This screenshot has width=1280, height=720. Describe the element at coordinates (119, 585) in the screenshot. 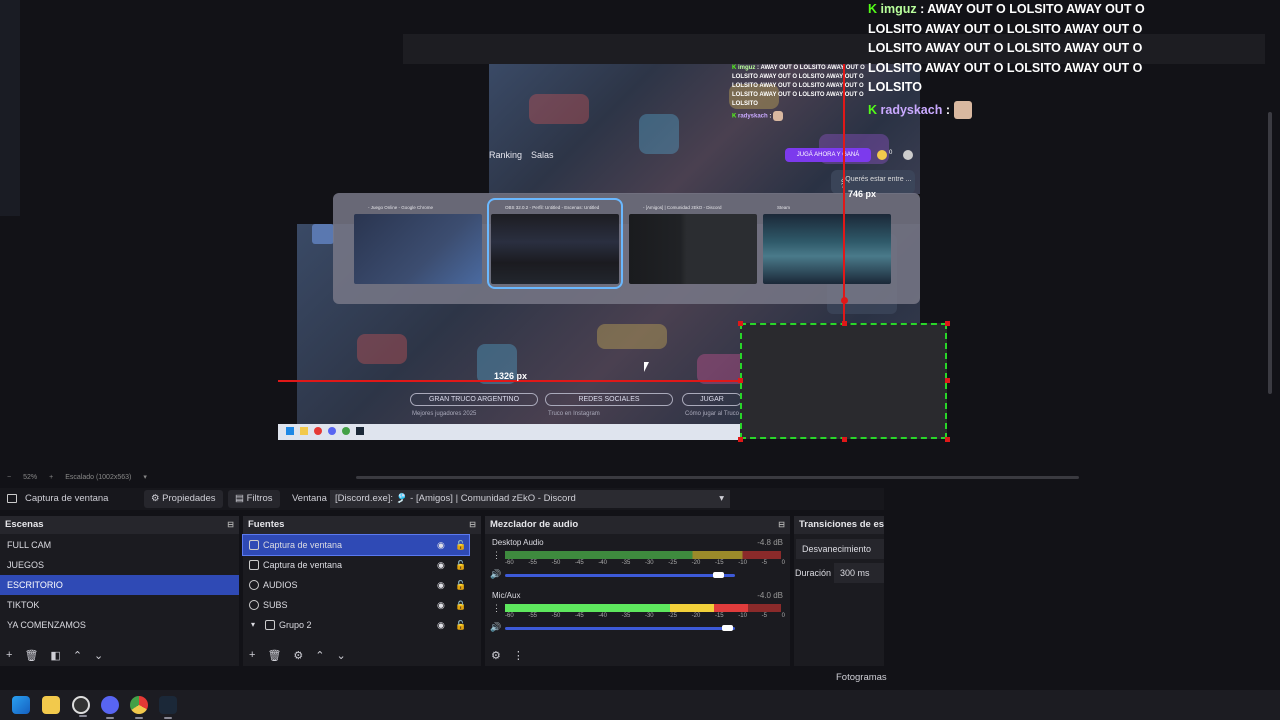

I see `scene-item-selected: ESCRITORIO` at that location.